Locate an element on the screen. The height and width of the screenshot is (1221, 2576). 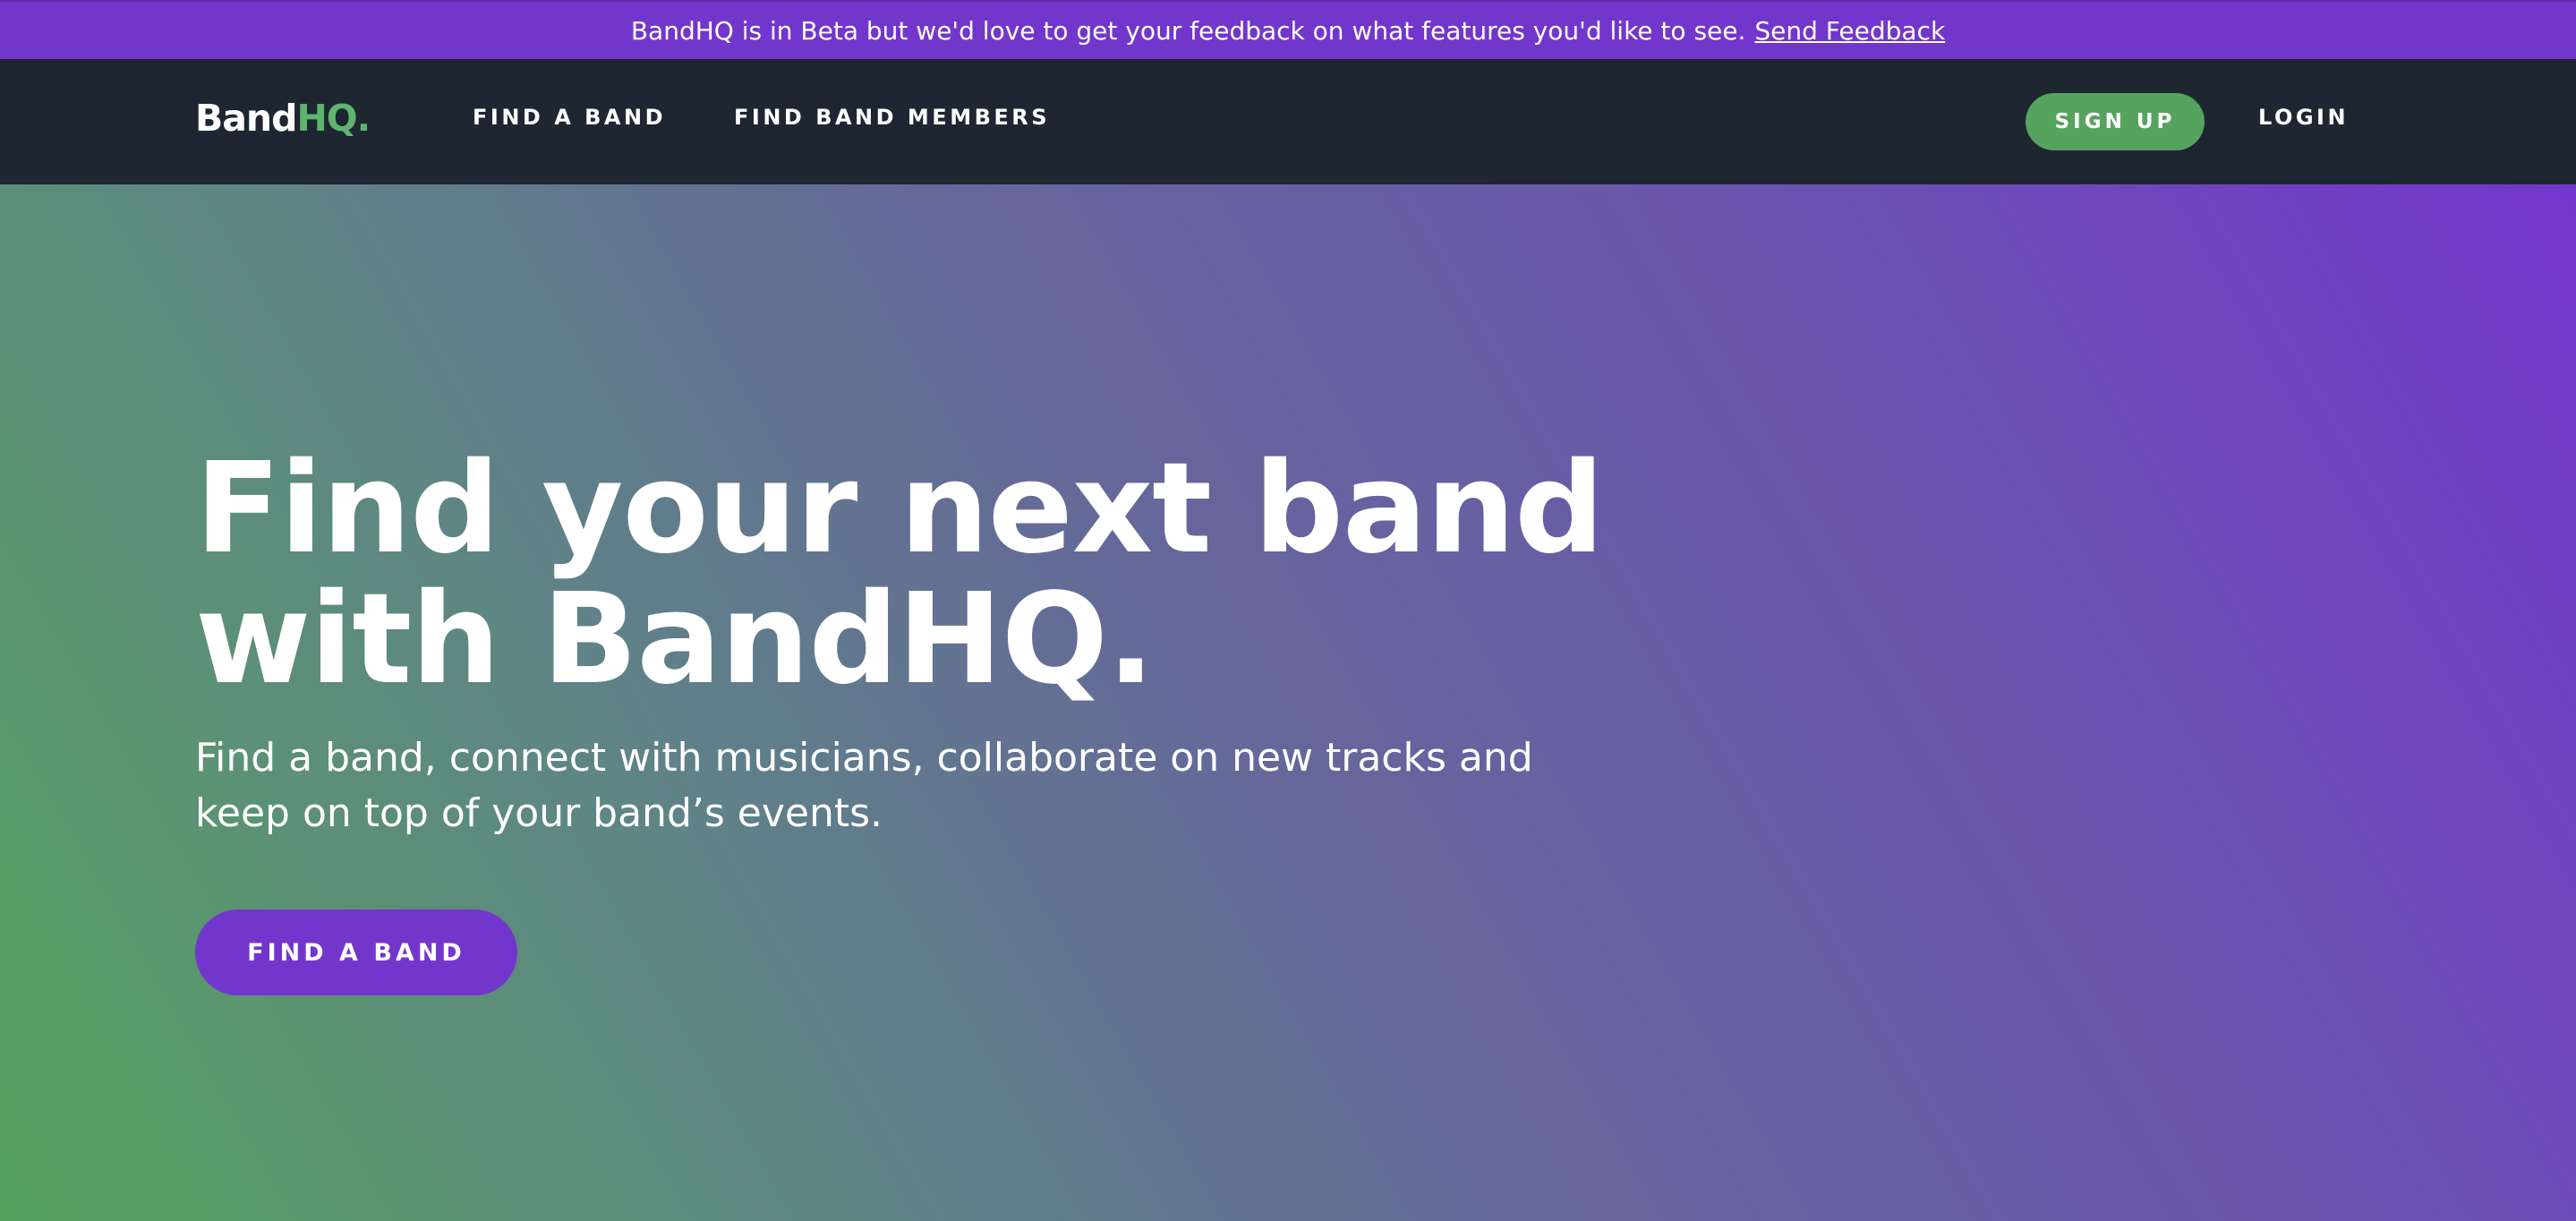
bandhq-logo: BandHQ. is located at coordinates (283, 118).